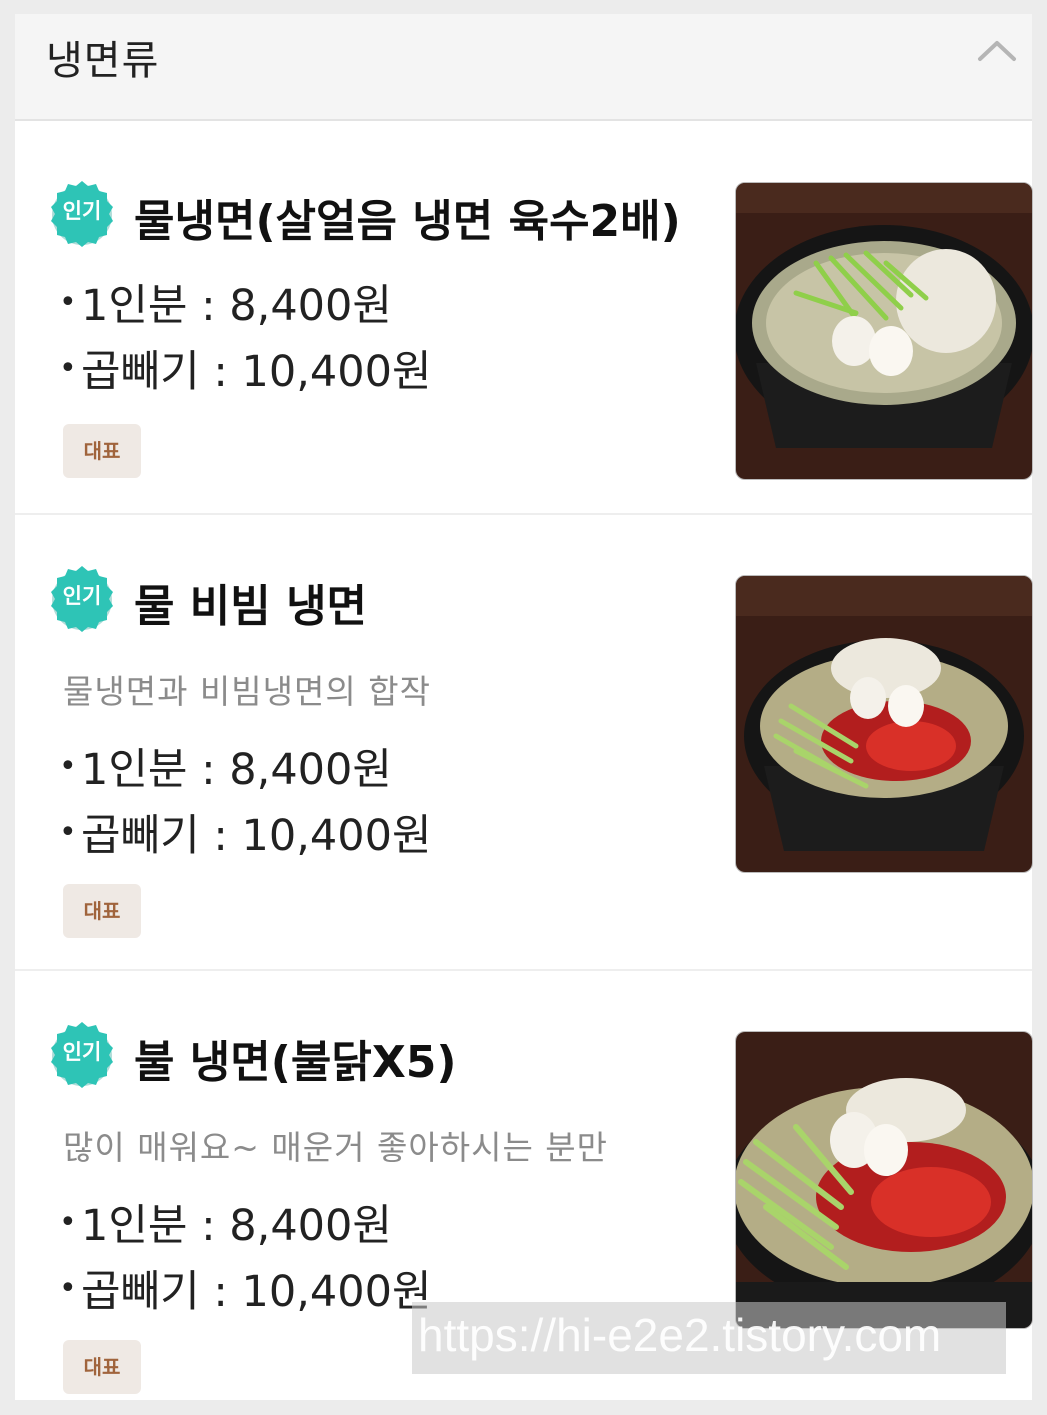 The image size is (1047, 1415). What do you see at coordinates (680, 1335) in the screenshot?
I see `watermark-text: https://hi-e2e2.tistory.com` at bounding box center [680, 1335].